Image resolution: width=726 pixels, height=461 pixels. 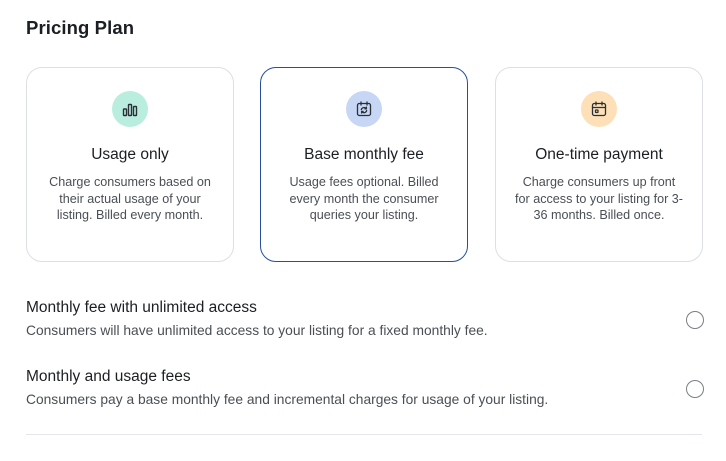 What do you see at coordinates (80, 27) in the screenshot?
I see `page-title: Pricing Plan` at bounding box center [80, 27].